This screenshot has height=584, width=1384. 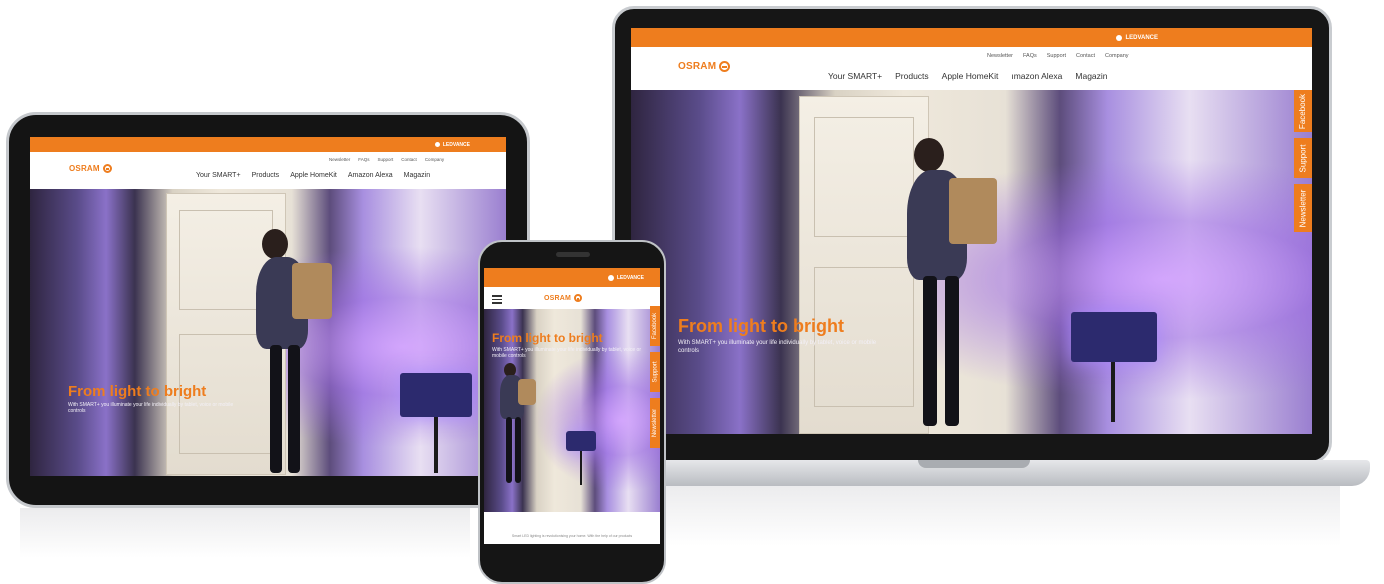 I want to click on site-header: OSRAM, so click(x=572, y=298).